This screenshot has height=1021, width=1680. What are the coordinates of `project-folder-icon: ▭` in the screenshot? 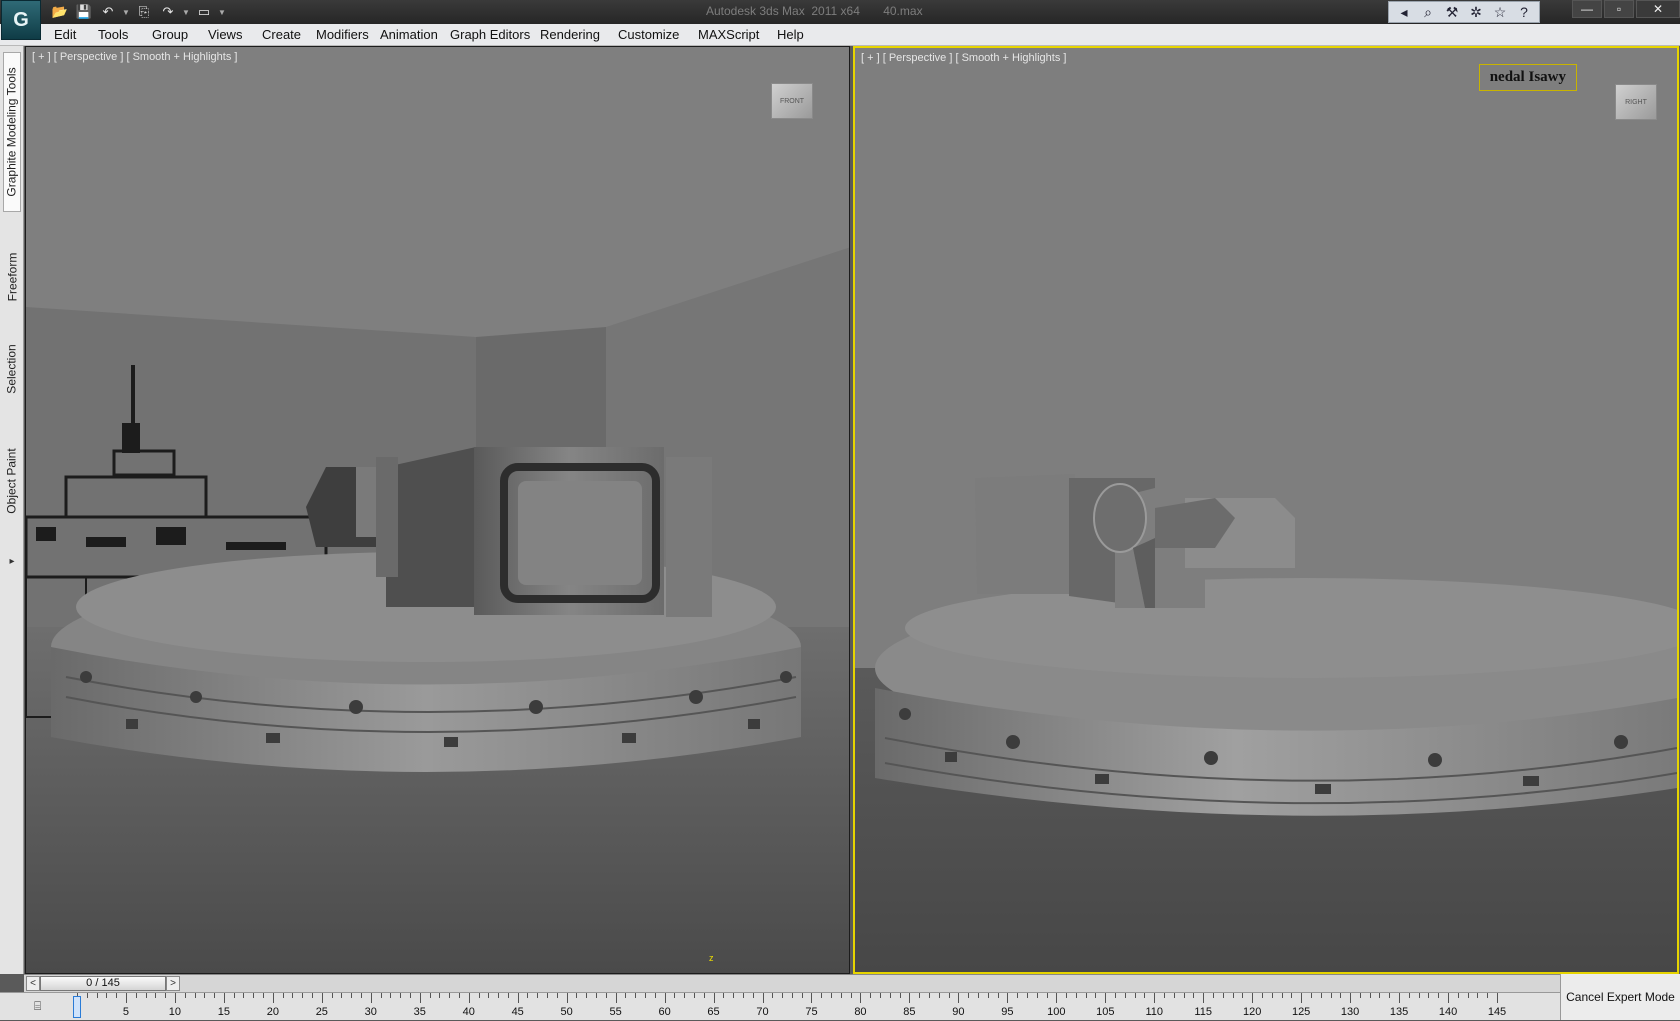 It's located at (204, 12).